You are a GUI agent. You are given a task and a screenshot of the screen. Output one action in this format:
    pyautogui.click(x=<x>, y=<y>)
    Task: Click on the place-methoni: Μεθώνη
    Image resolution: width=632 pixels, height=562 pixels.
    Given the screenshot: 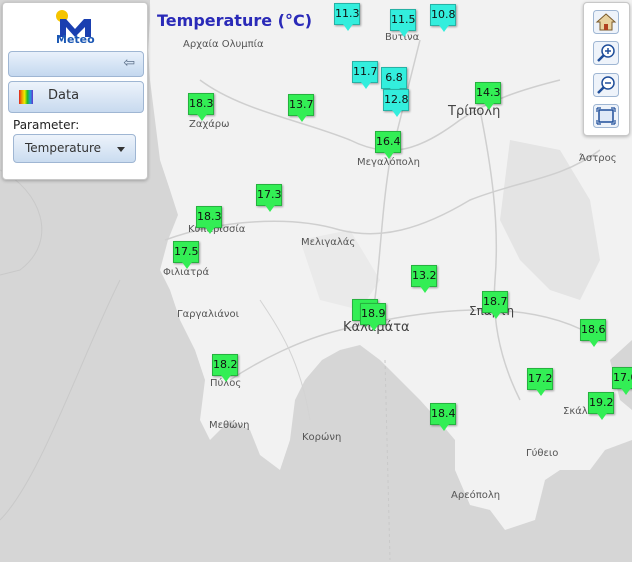 What is the action you would take?
    pyautogui.click(x=229, y=425)
    